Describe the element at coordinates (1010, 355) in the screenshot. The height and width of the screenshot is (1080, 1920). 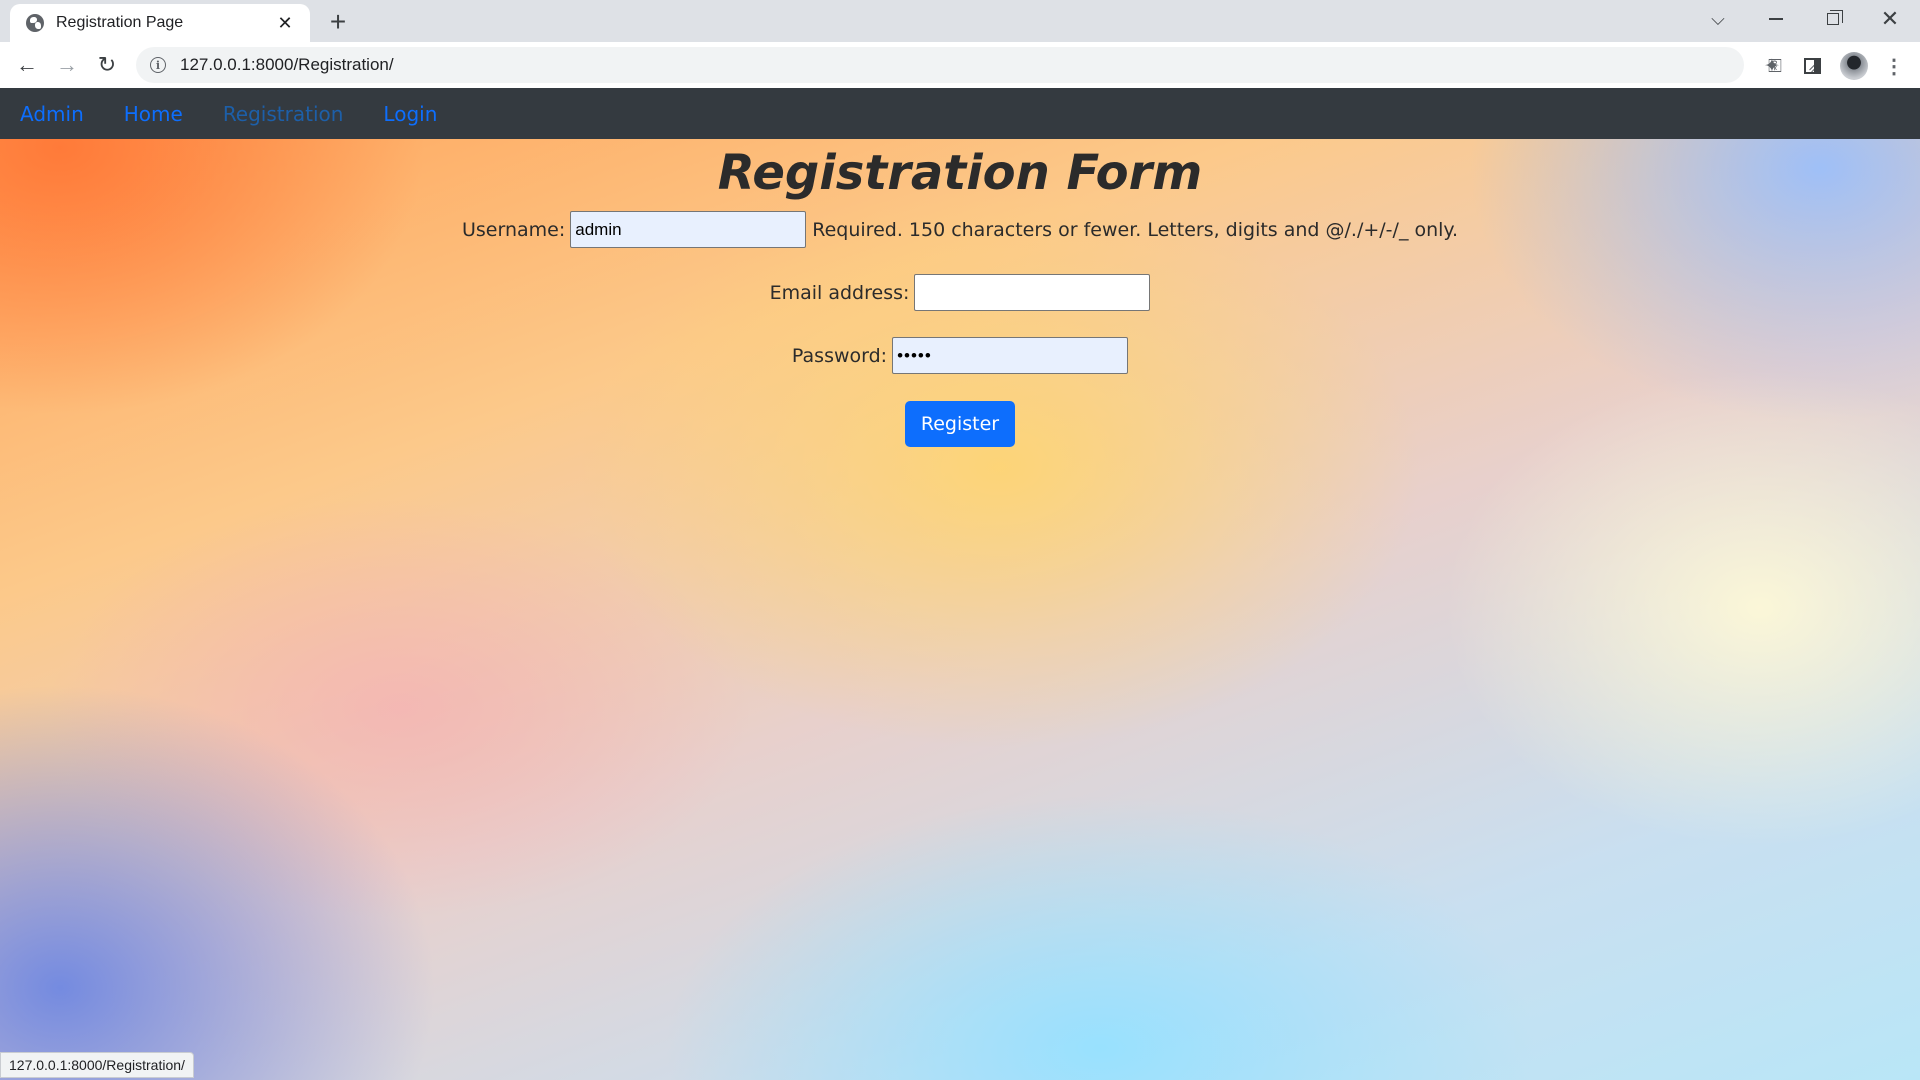
I see `password-input` at that location.